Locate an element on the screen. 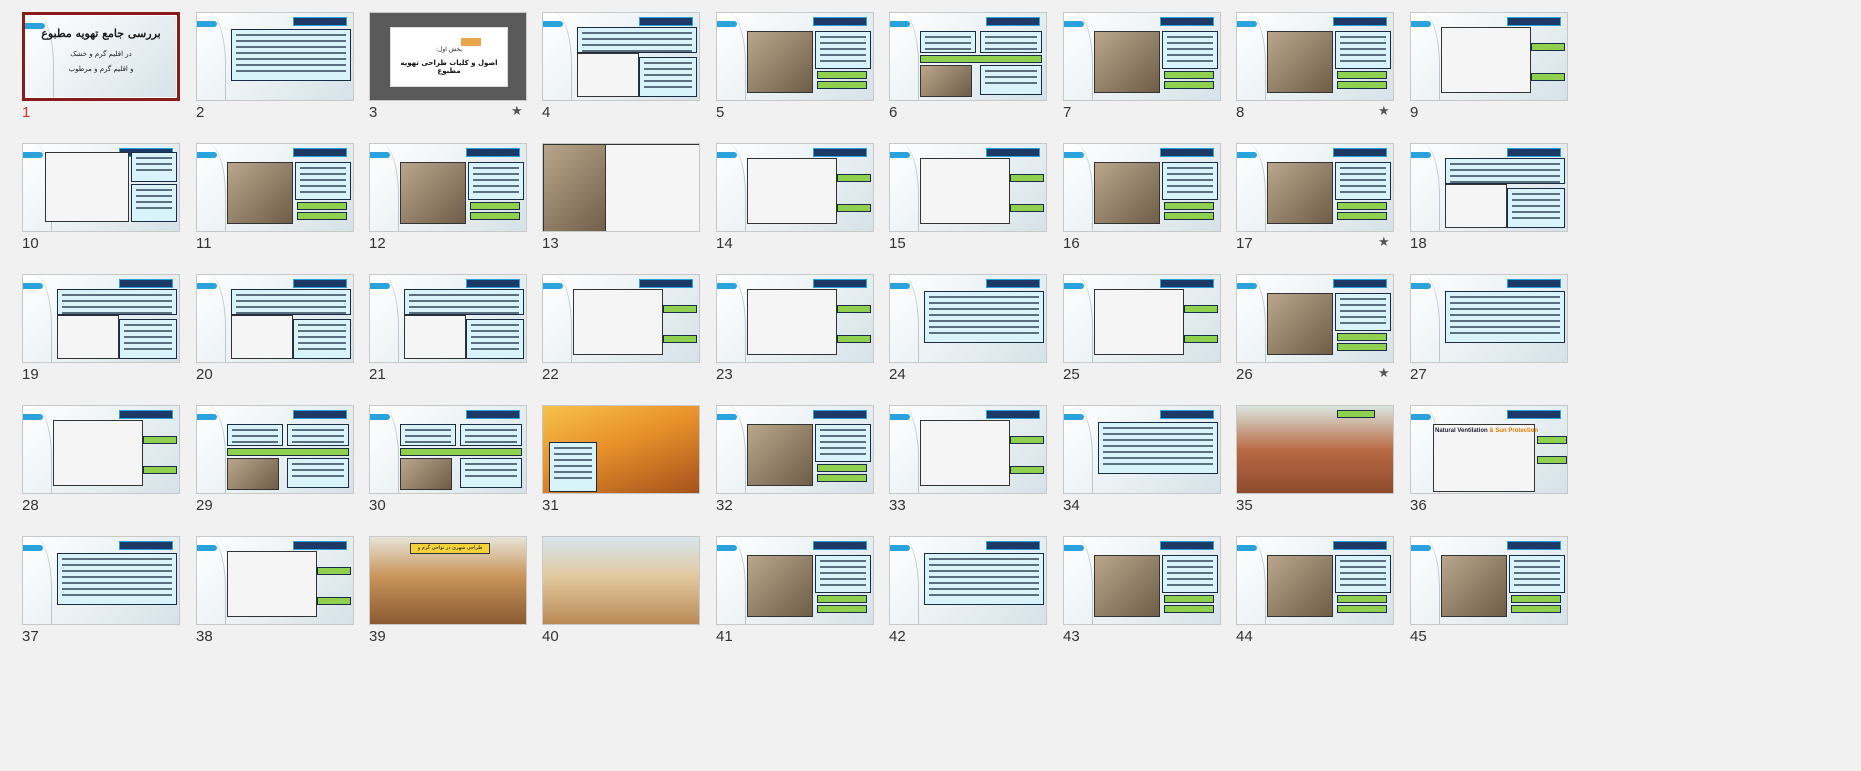 Image resolution: width=1861 pixels, height=771 pixels. slide-20: 20 is located at coordinates (276, 327).